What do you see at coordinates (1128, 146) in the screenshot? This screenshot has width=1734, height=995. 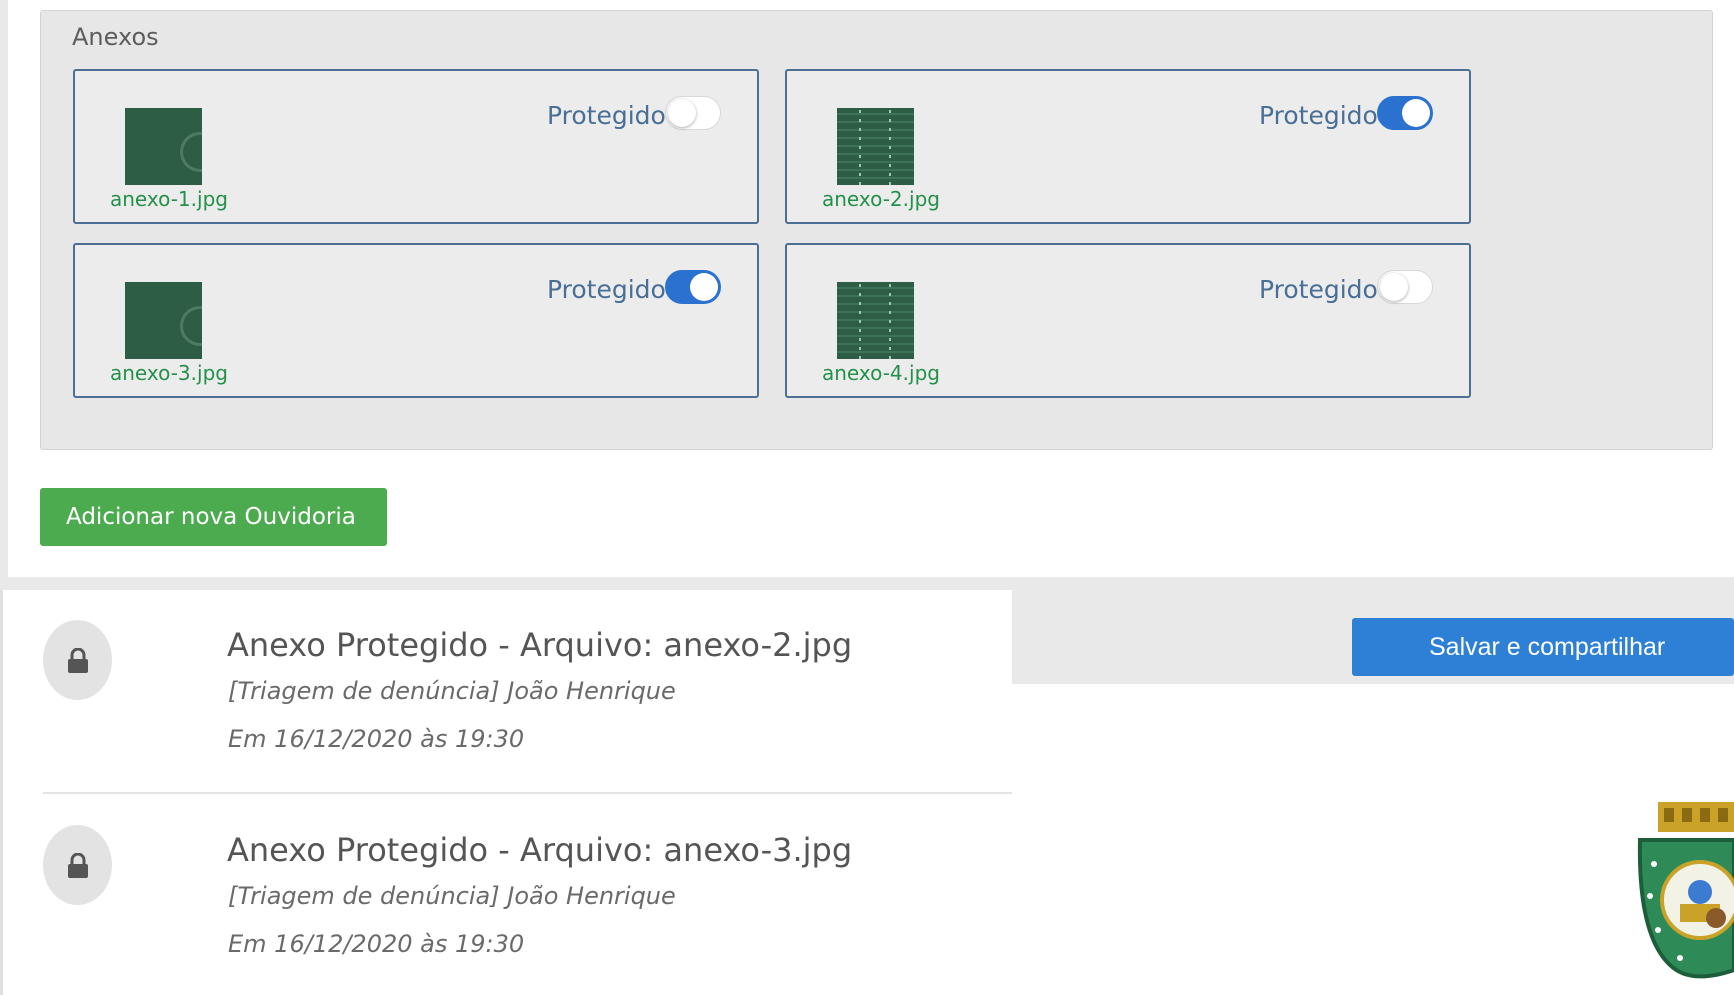 I see `attachment-card-2: anexo-2.jpg Protegido` at bounding box center [1128, 146].